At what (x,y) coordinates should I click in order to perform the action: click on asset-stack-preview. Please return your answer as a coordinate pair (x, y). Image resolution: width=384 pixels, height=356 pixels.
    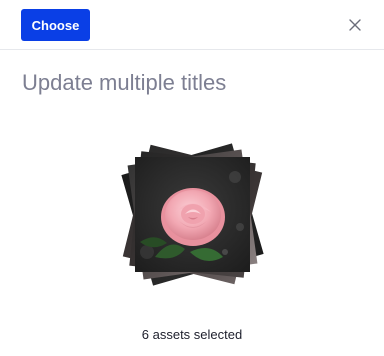
    Looking at the image, I should click on (192, 214).